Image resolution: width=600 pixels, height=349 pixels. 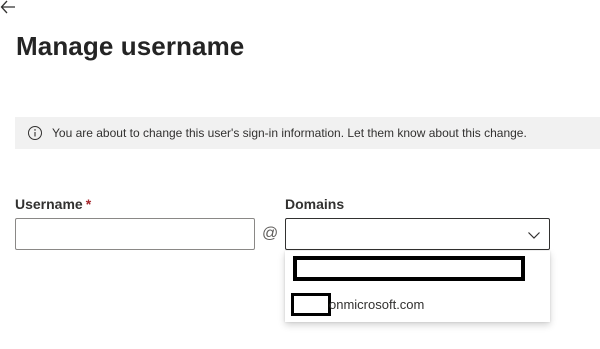 I want to click on domains-dropdown, so click(x=417, y=234).